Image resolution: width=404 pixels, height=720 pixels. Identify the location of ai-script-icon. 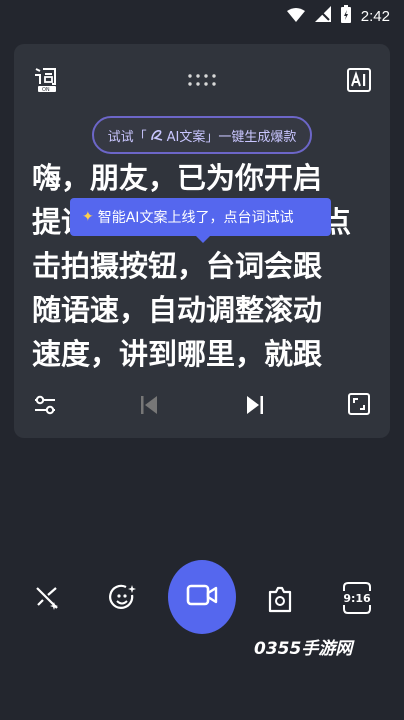
(359, 82).